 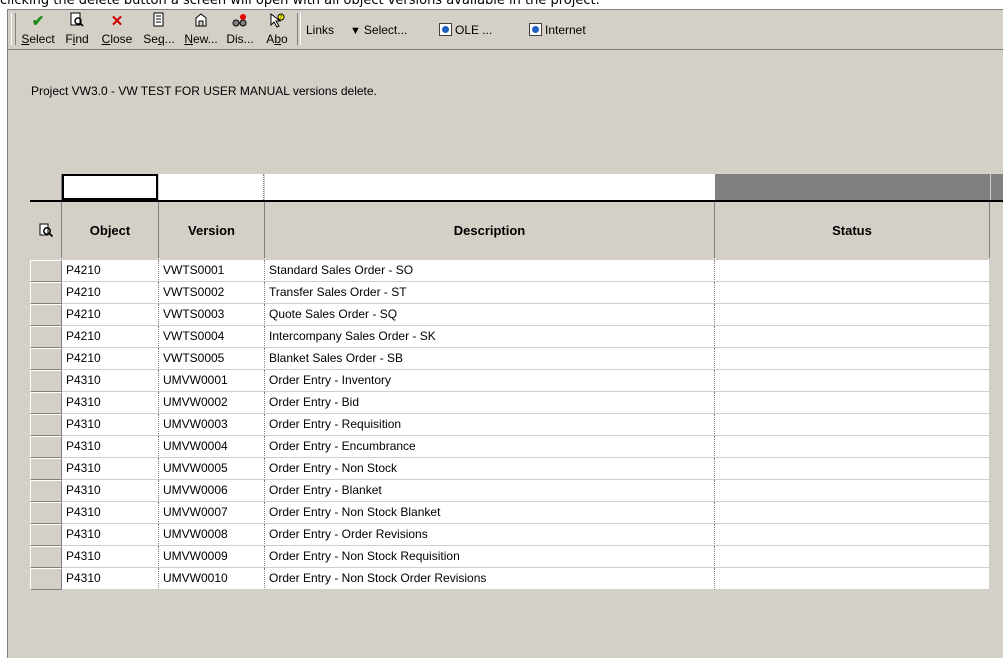 I want to click on cell-description: Order Entry - Blanket, so click(x=490, y=491).